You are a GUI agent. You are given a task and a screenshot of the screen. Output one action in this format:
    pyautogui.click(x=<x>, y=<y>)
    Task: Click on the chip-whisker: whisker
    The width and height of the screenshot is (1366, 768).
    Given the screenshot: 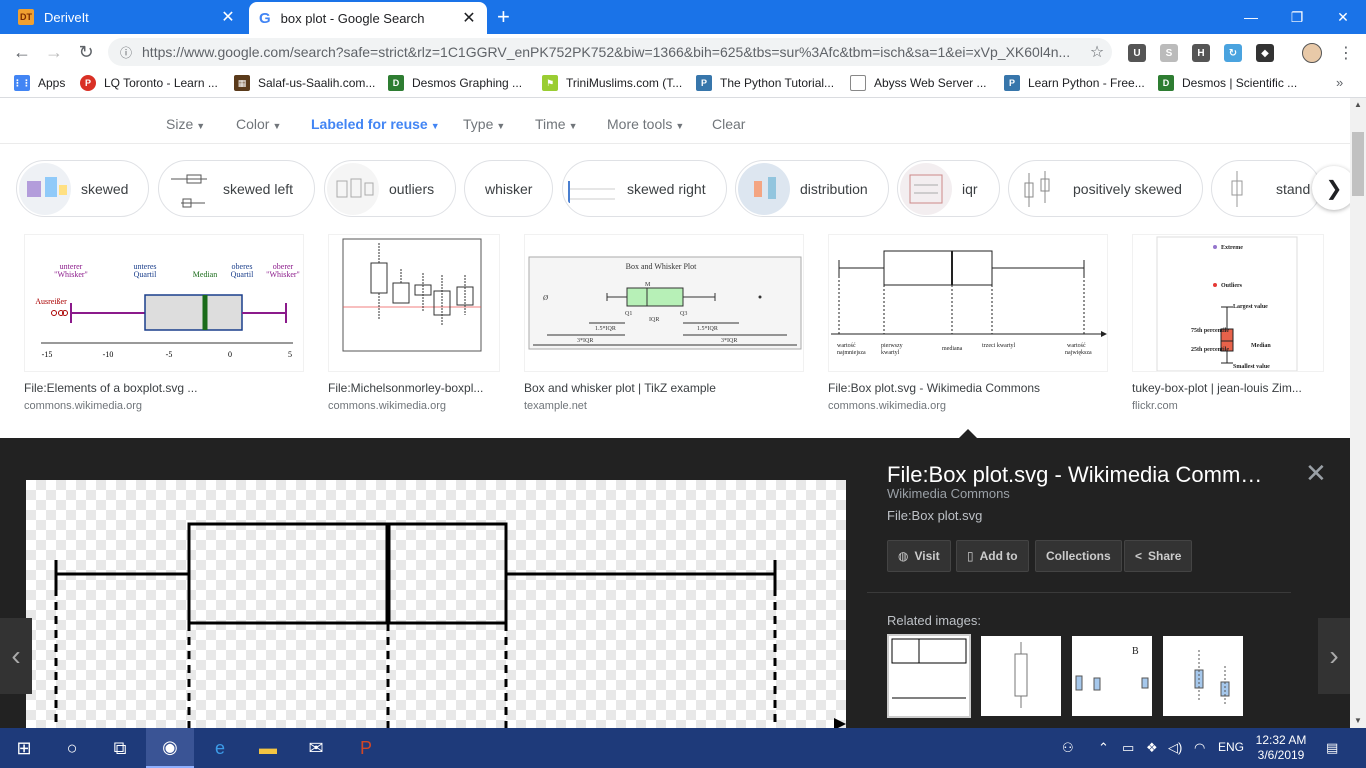 What is the action you would take?
    pyautogui.click(x=508, y=188)
    